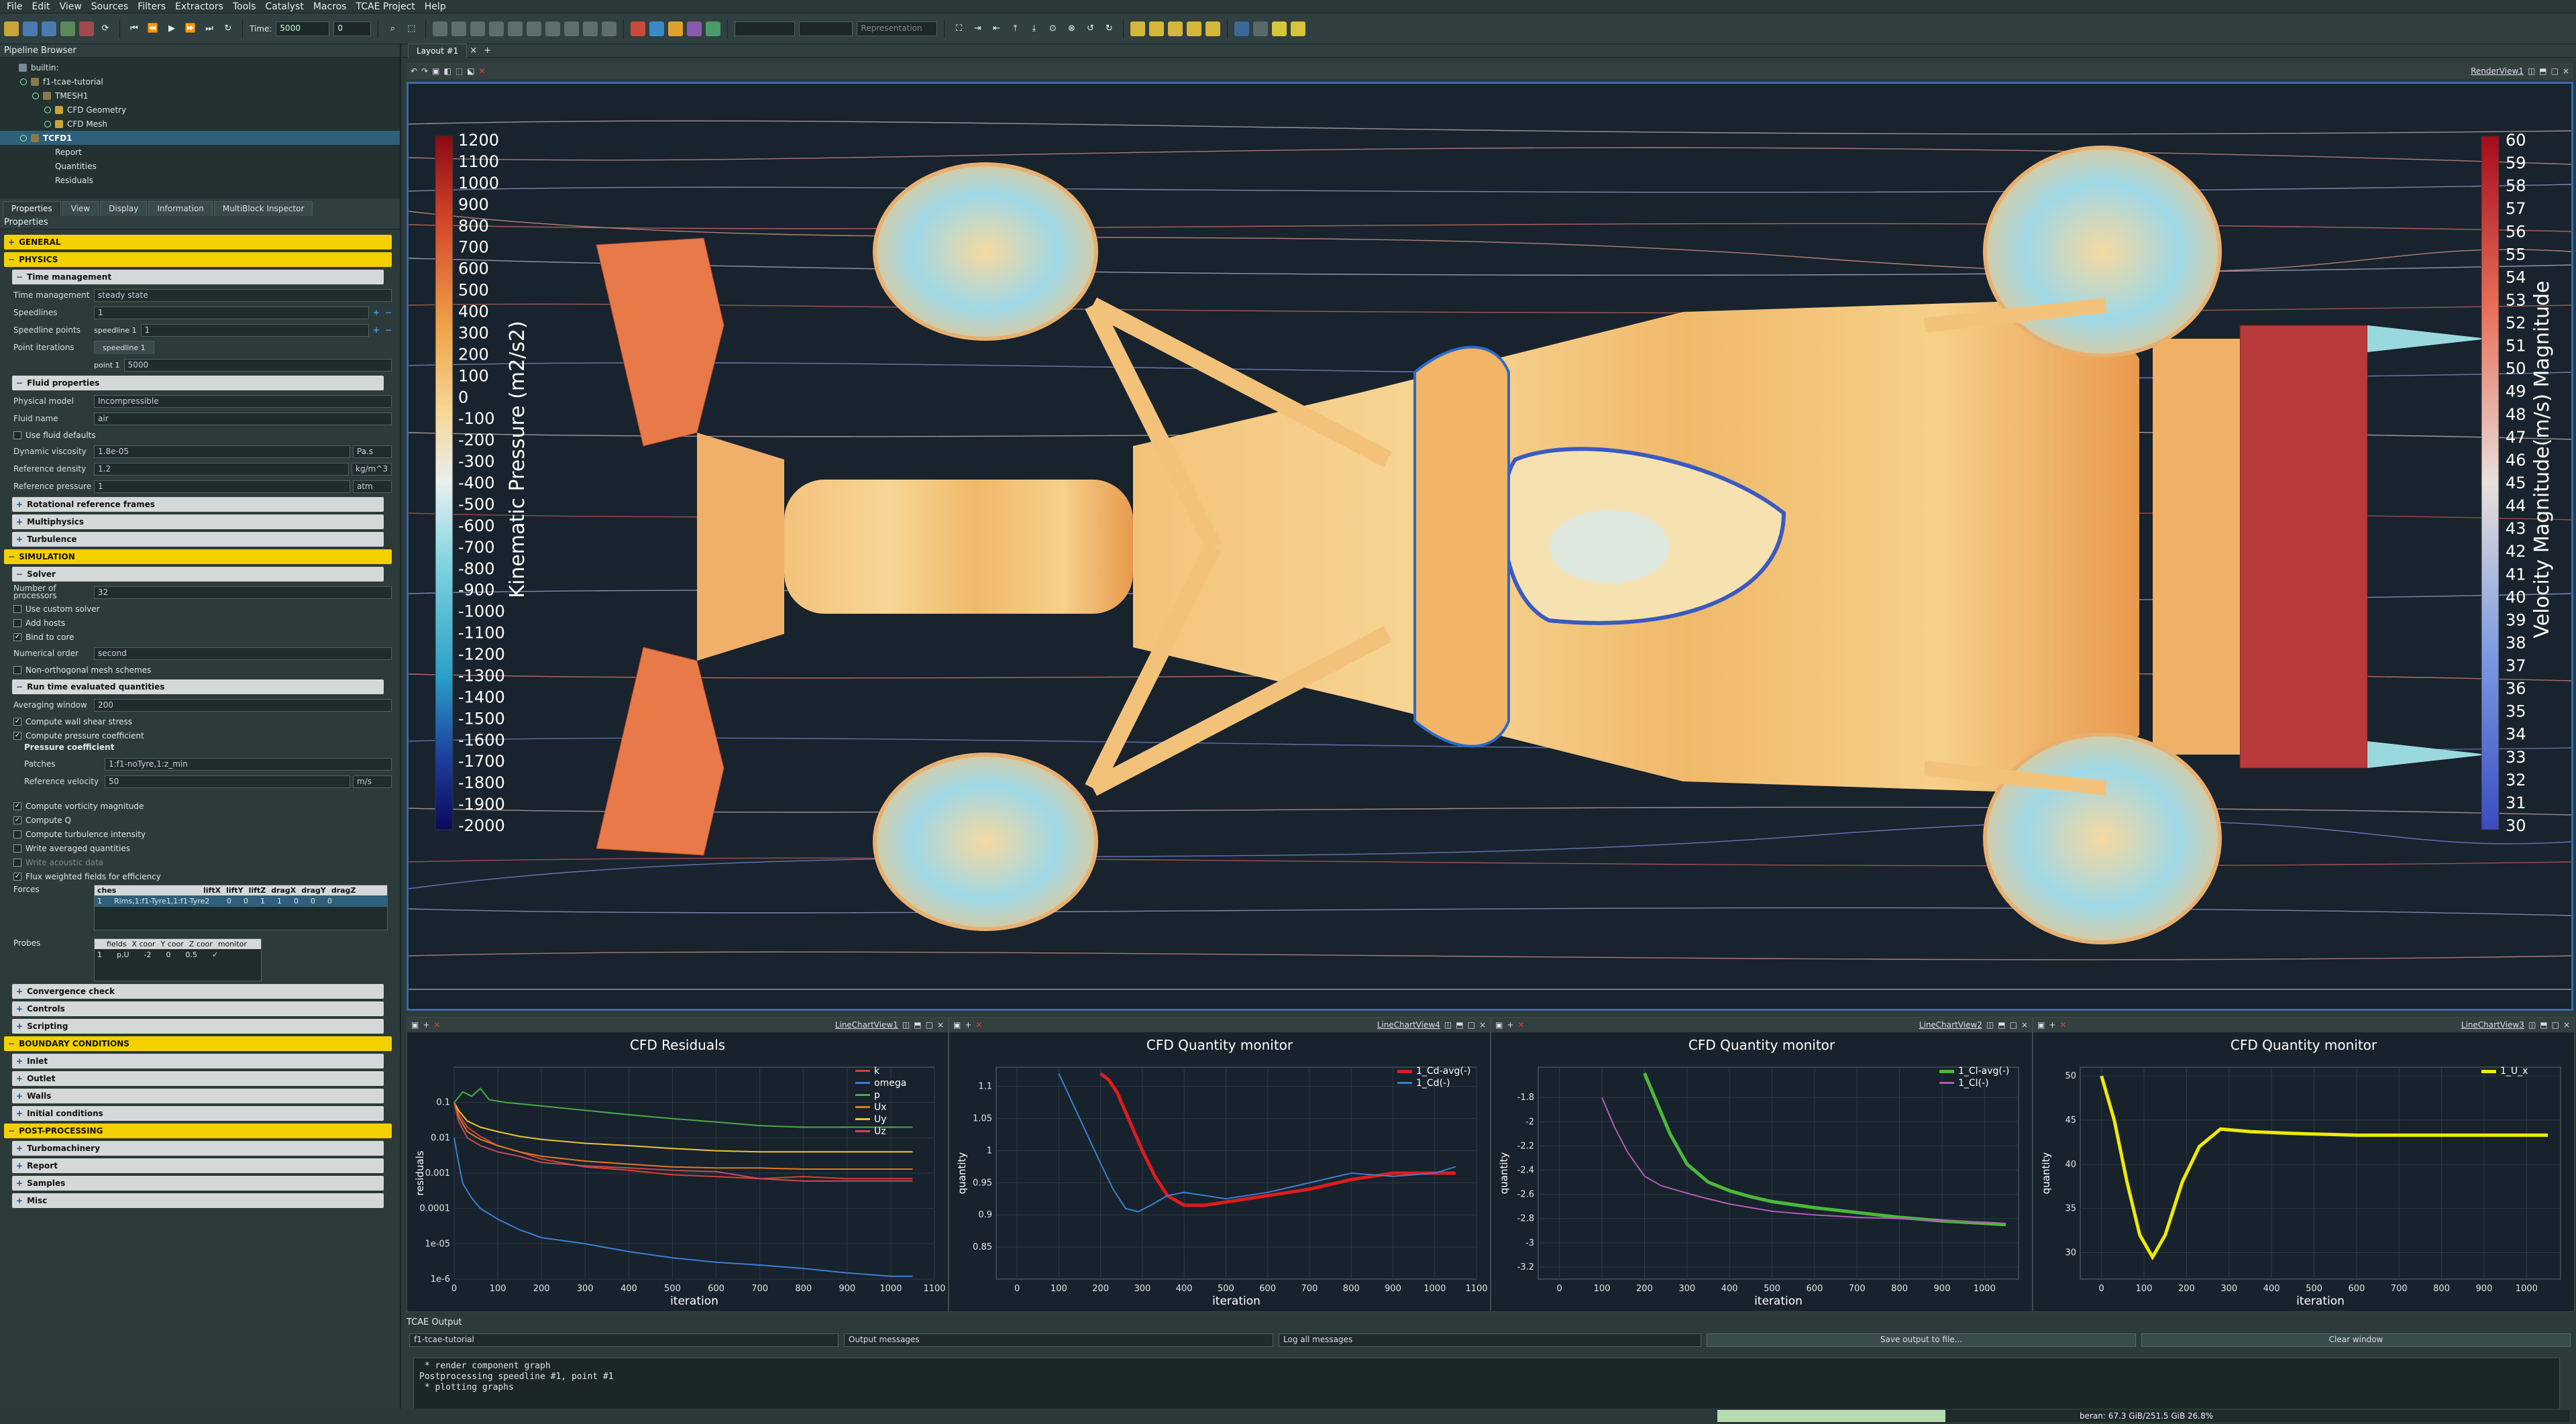  What do you see at coordinates (243, 593) in the screenshot?
I see `processors-input: 32` at bounding box center [243, 593].